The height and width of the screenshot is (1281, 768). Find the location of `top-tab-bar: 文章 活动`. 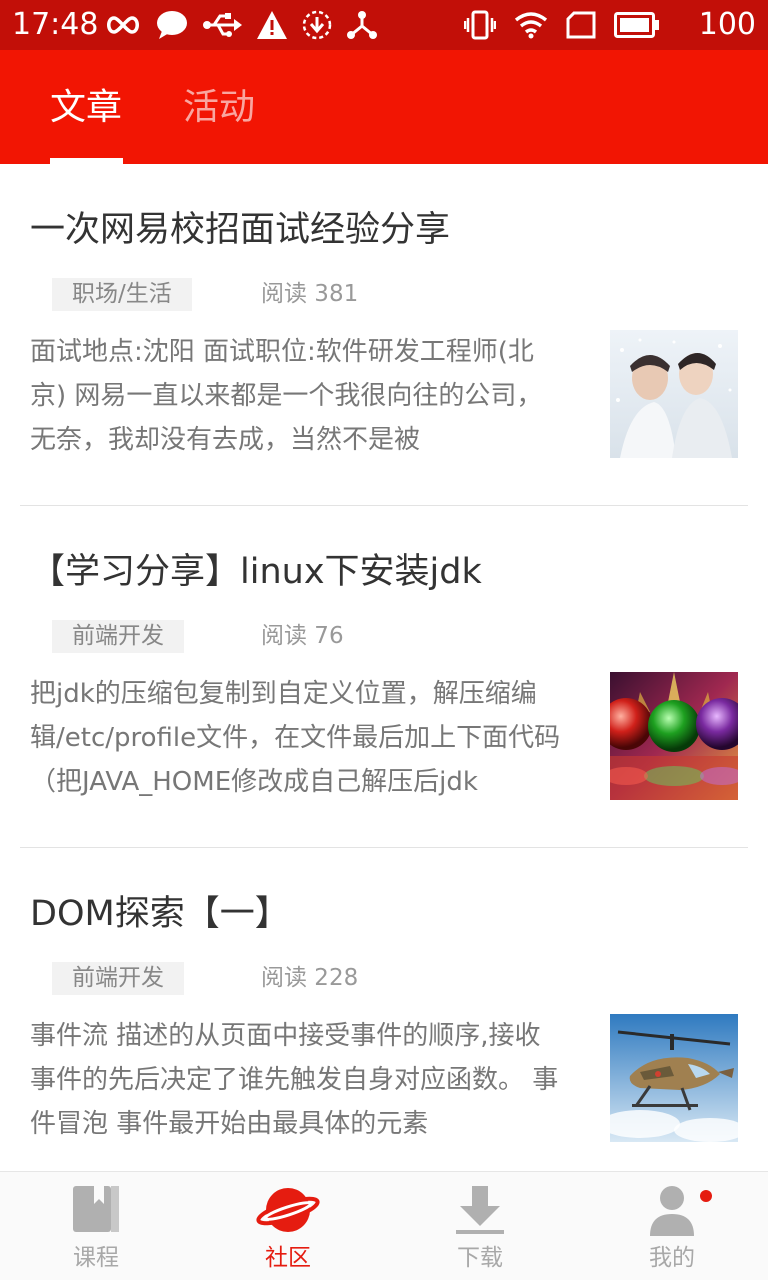

top-tab-bar: 文章 活动 is located at coordinates (384, 107).